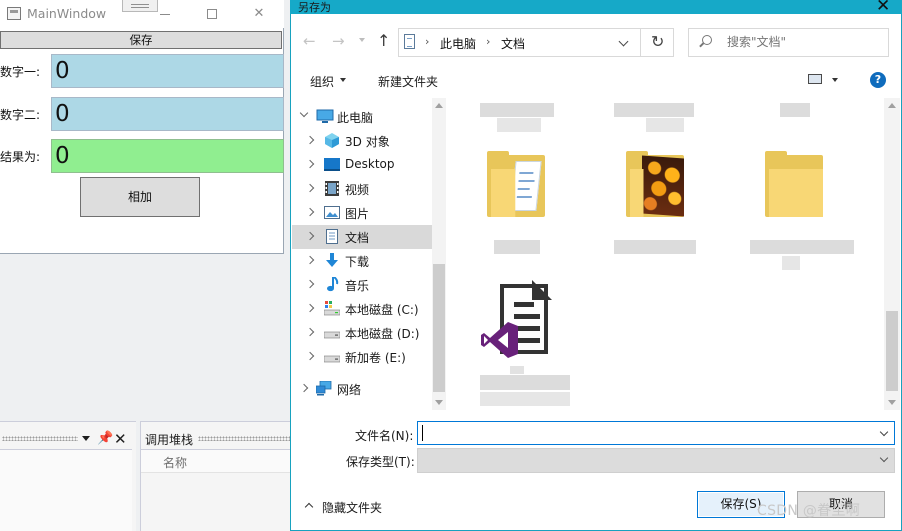 The width and height of the screenshot is (902, 531). Describe the element at coordinates (375, 358) in the screenshot. I see `tree-item-label: 新加卷 (E:)` at that location.